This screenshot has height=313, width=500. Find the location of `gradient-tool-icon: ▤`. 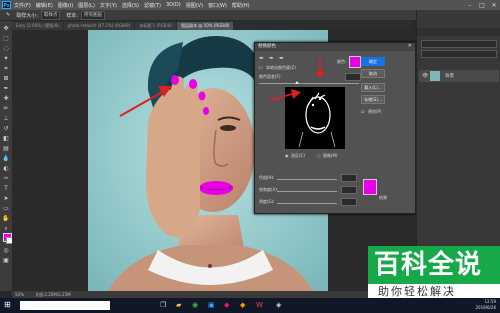

gradient-tool-icon: ▤ is located at coordinates (6, 149).